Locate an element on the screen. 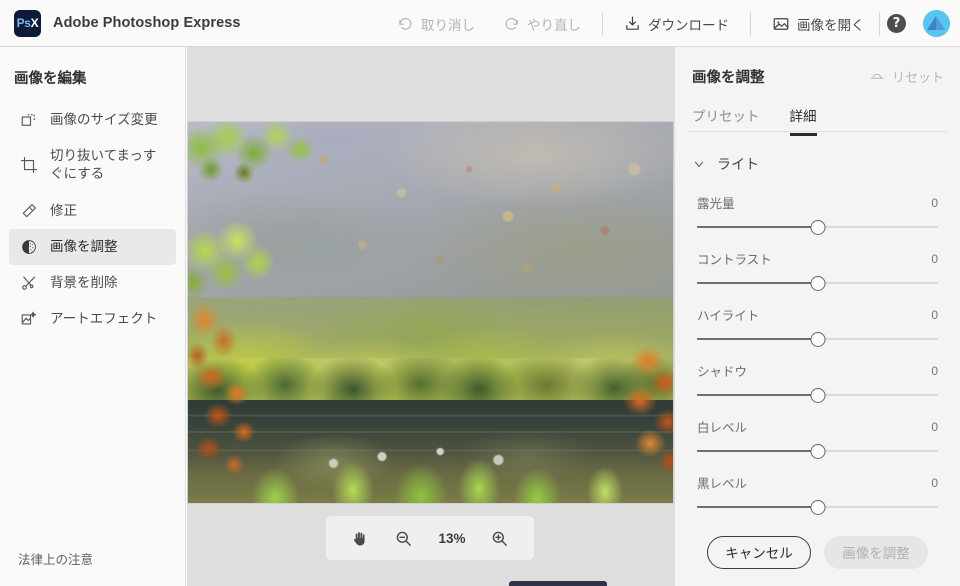  redo-label: やり直し is located at coordinates (554, 25).